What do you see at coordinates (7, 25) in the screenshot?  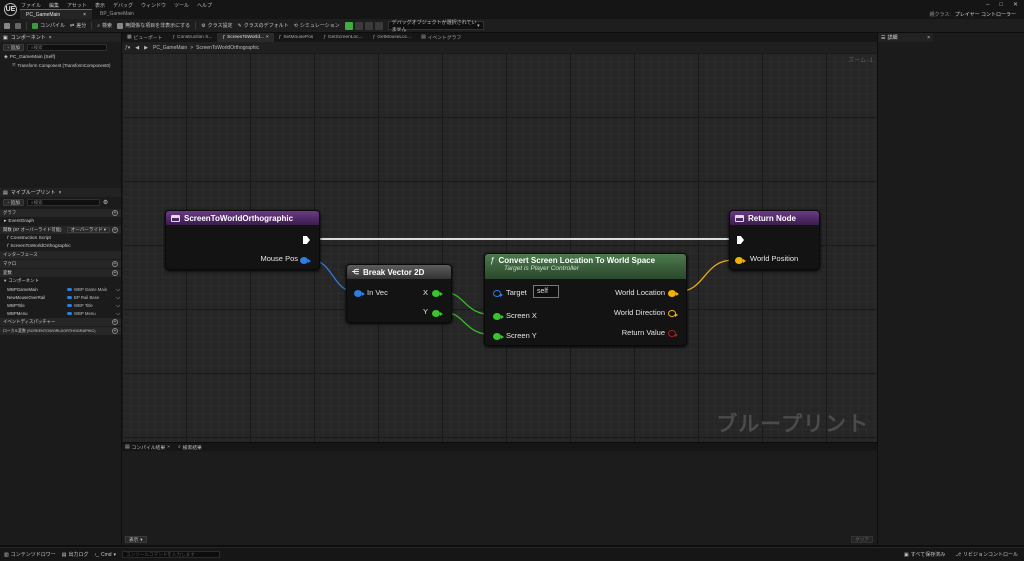 I see `save-icon` at bounding box center [7, 25].